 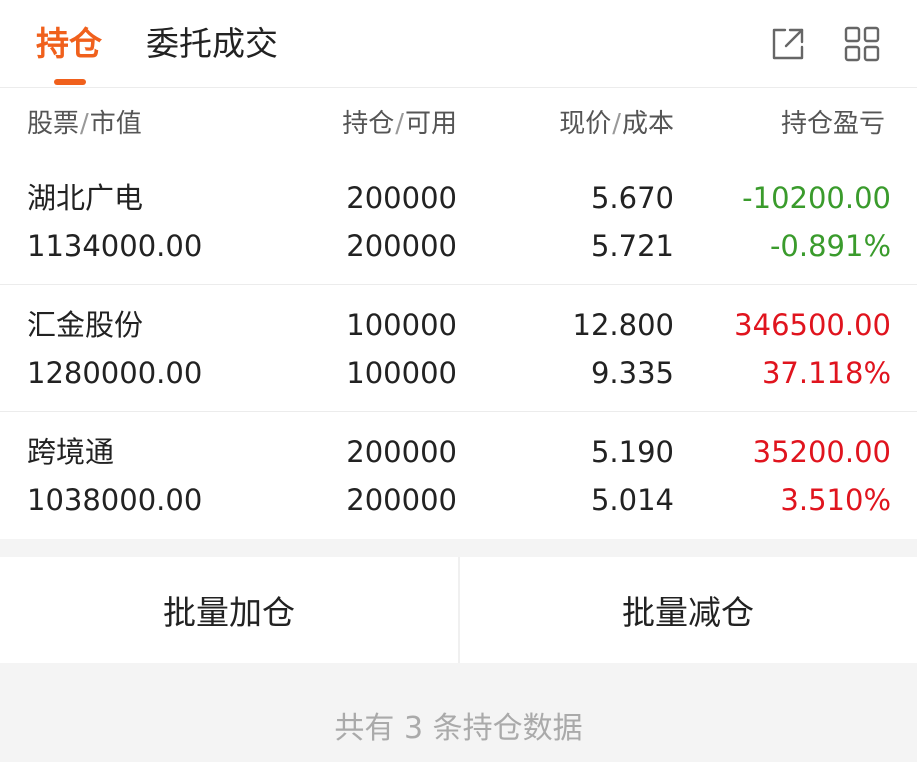 I want to click on section-divider, so click(x=458, y=548).